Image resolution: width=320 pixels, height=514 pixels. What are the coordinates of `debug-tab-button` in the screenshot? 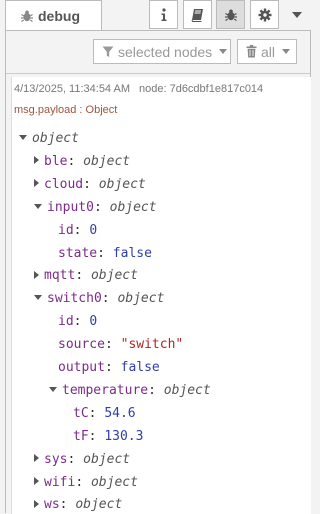 It's located at (230, 14).